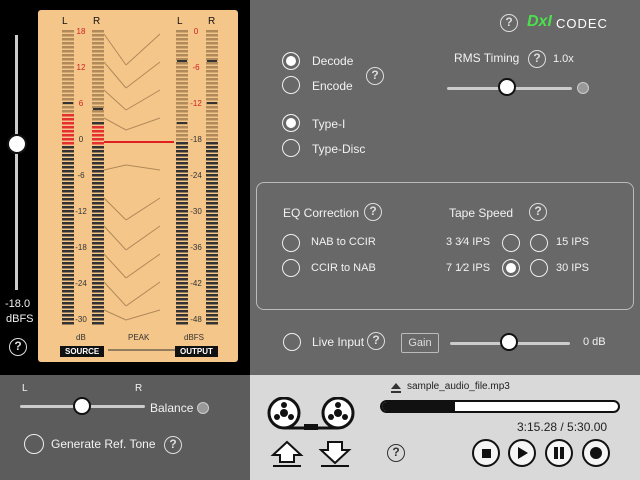 This screenshot has width=640, height=480. I want to click on type-disc-radio, so click(291, 148).